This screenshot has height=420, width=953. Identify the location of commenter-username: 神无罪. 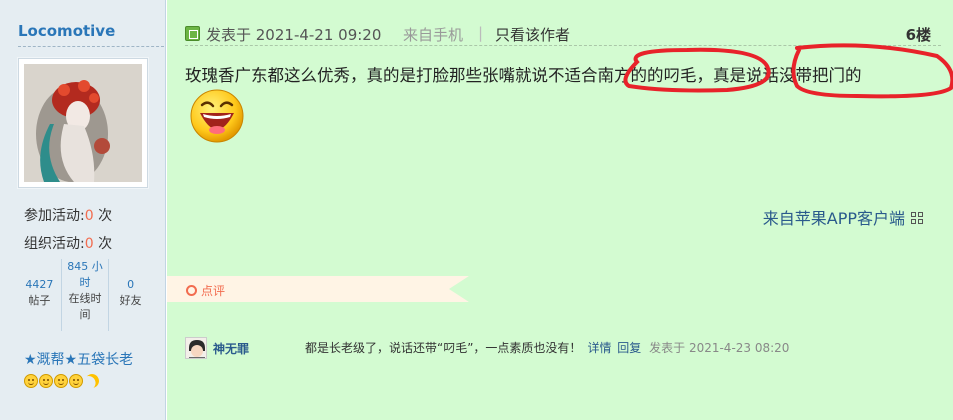
(231, 348).